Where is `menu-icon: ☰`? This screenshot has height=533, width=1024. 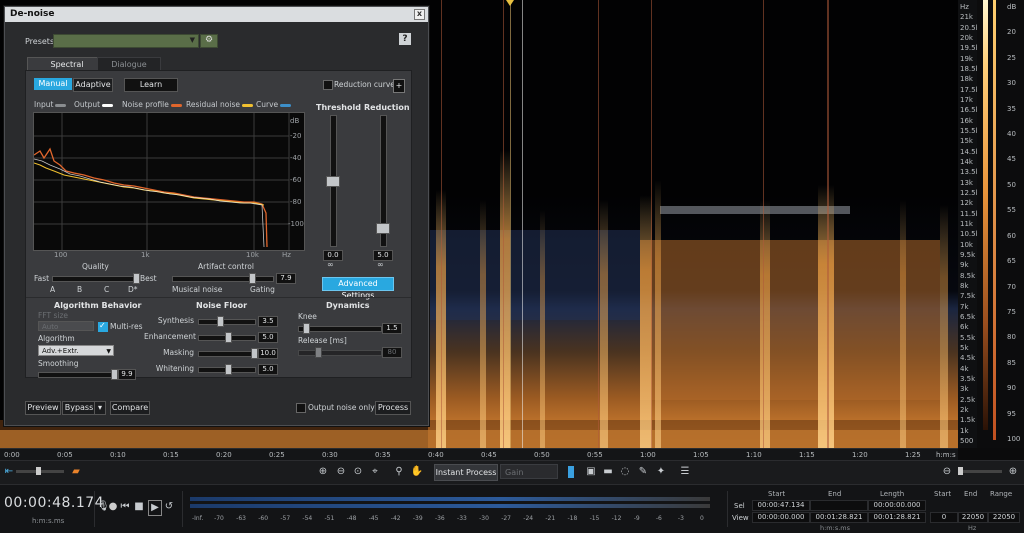 menu-icon: ☰ is located at coordinates (685, 472).